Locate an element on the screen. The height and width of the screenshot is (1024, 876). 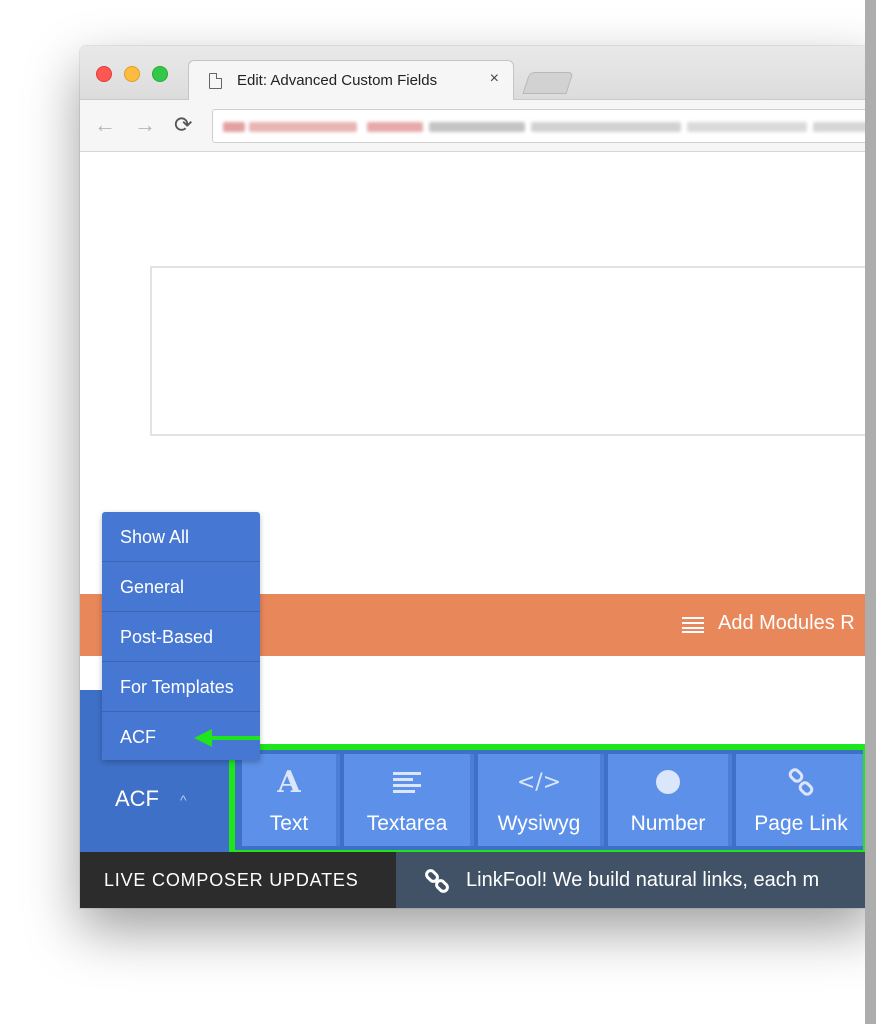
zoom-window-button is located at coordinates (160, 74).